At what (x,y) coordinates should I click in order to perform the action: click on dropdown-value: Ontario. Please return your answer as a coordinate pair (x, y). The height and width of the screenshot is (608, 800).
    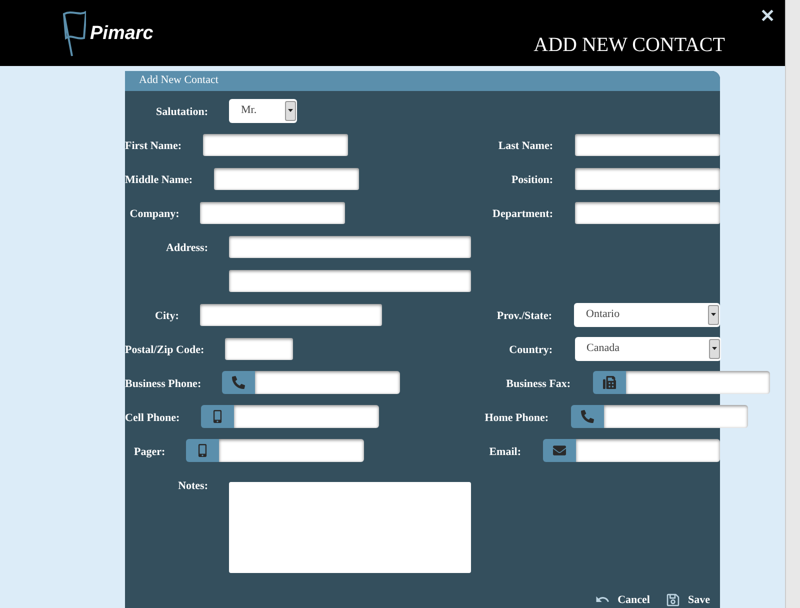
    Looking at the image, I should click on (603, 314).